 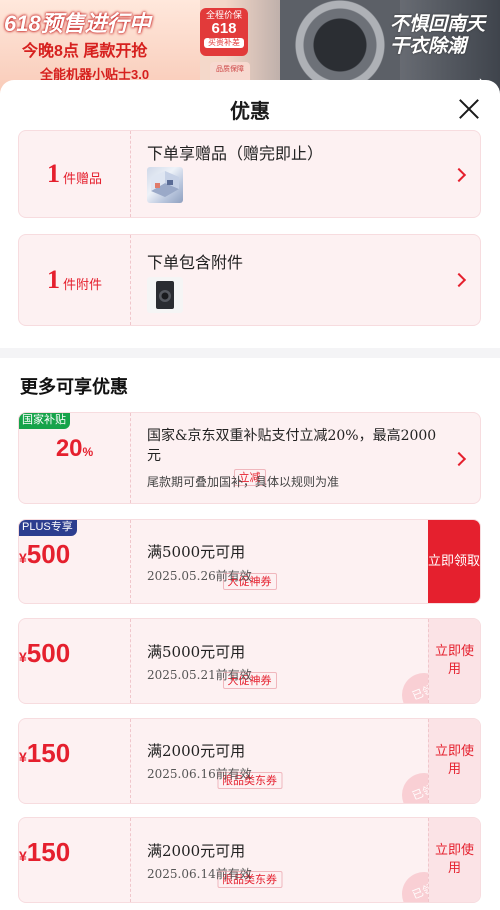 I want to click on banner-right-line-2: 干衣除潮, so click(x=428, y=46).